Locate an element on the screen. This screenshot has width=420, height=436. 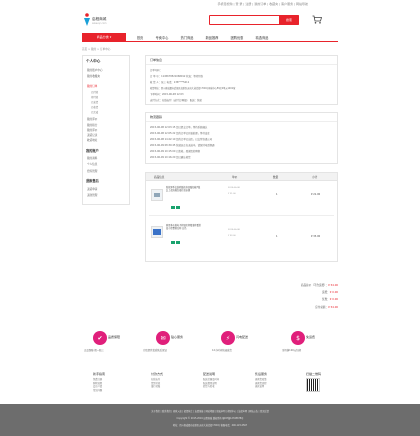
product-name: 新款夏季女装韩版修身显瘦短袖T恤女上衣纯棉百搭打底衫潮 is located at coordinates (184, 189).